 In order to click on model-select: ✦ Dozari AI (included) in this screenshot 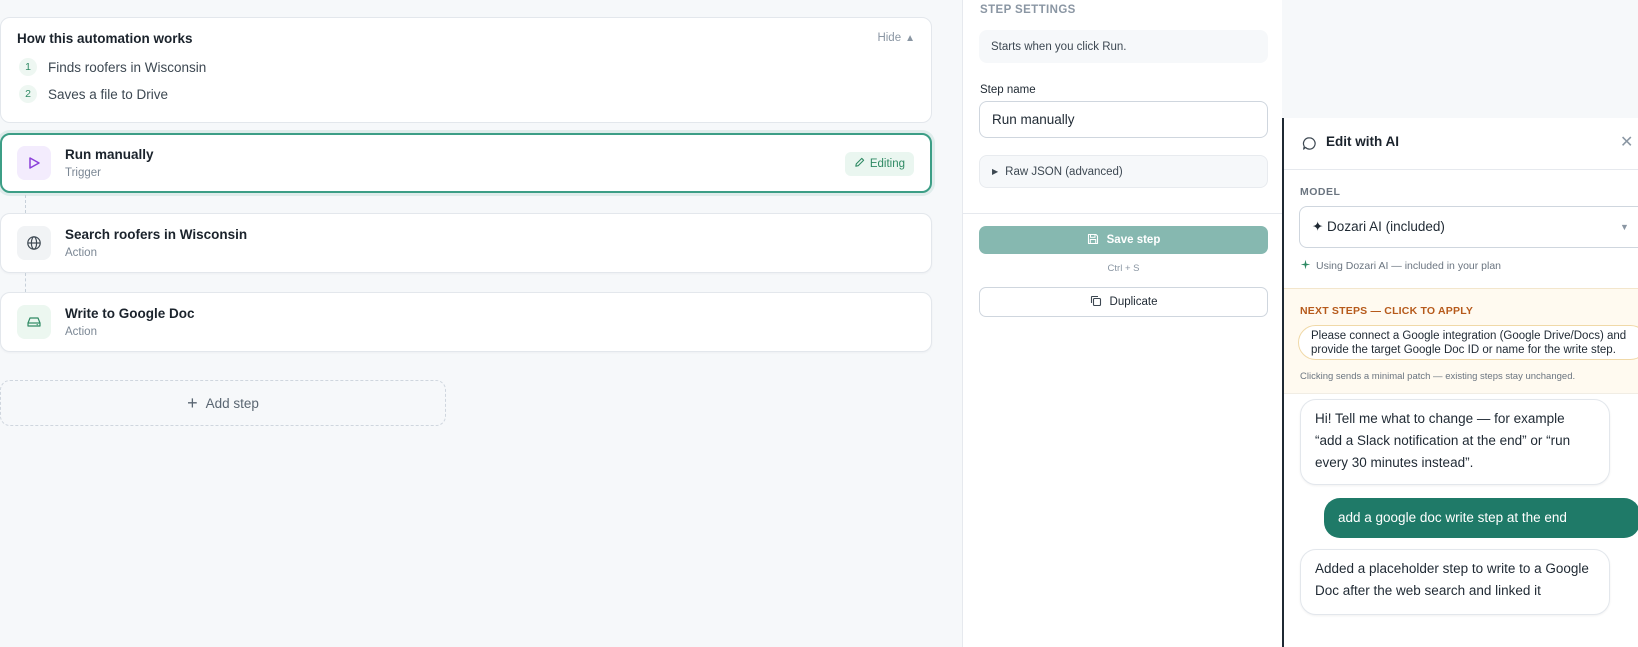, I will do `click(1468, 227)`.